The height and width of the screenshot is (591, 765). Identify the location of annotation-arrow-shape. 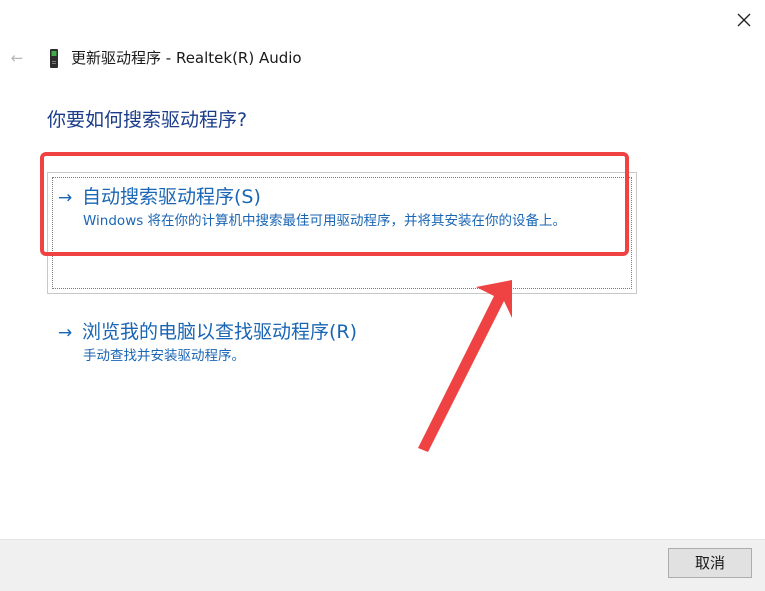
(465, 366).